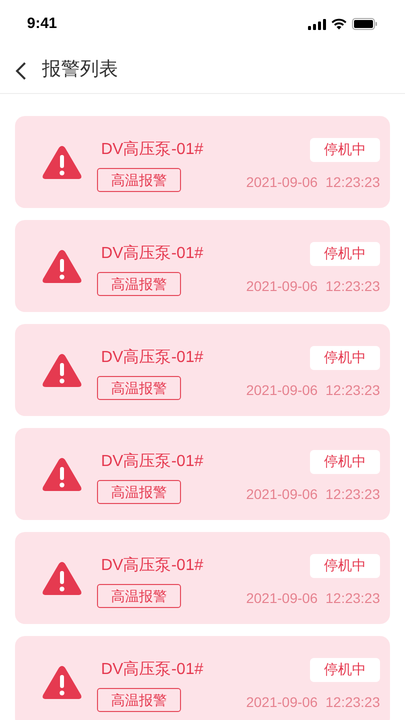 The width and height of the screenshot is (405, 720). I want to click on signal-icon, so click(317, 24).